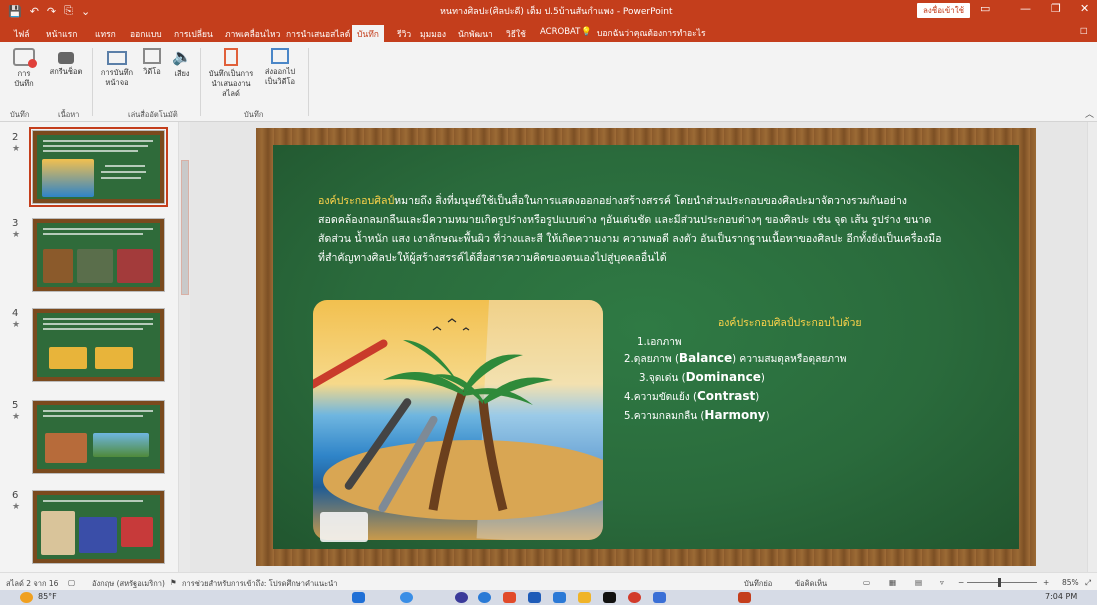 This screenshot has height=605, width=1097. Describe the element at coordinates (1088, 583) in the screenshot. I see `fit-to-window-icon: ⤢` at that location.